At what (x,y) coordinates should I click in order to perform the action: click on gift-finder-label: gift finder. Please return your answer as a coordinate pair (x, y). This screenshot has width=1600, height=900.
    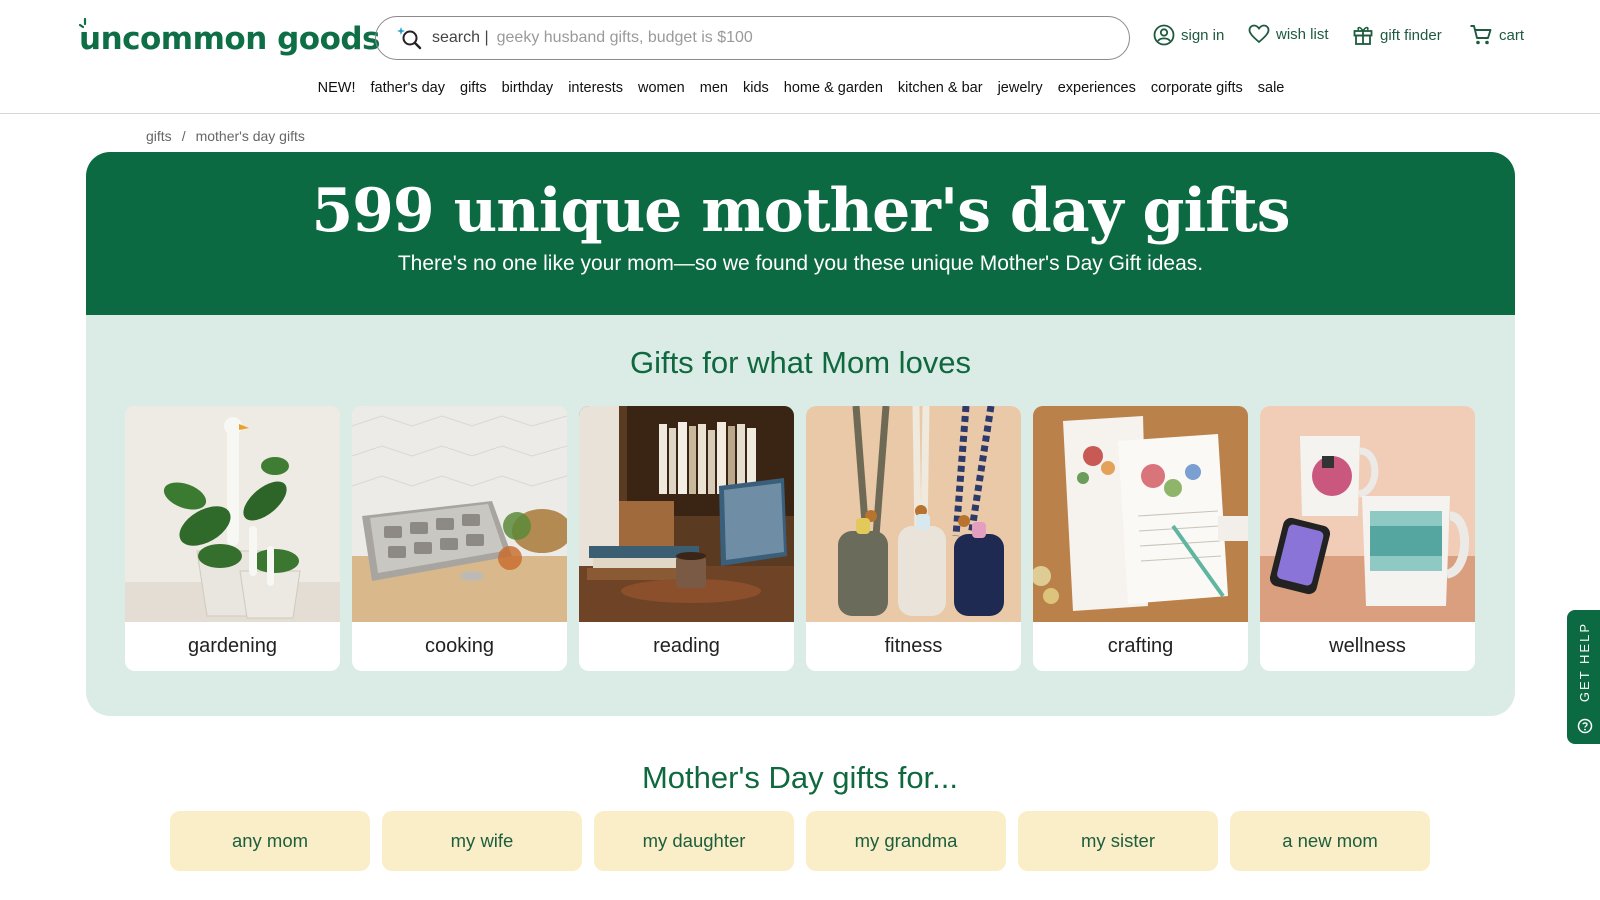
    Looking at the image, I should click on (1411, 35).